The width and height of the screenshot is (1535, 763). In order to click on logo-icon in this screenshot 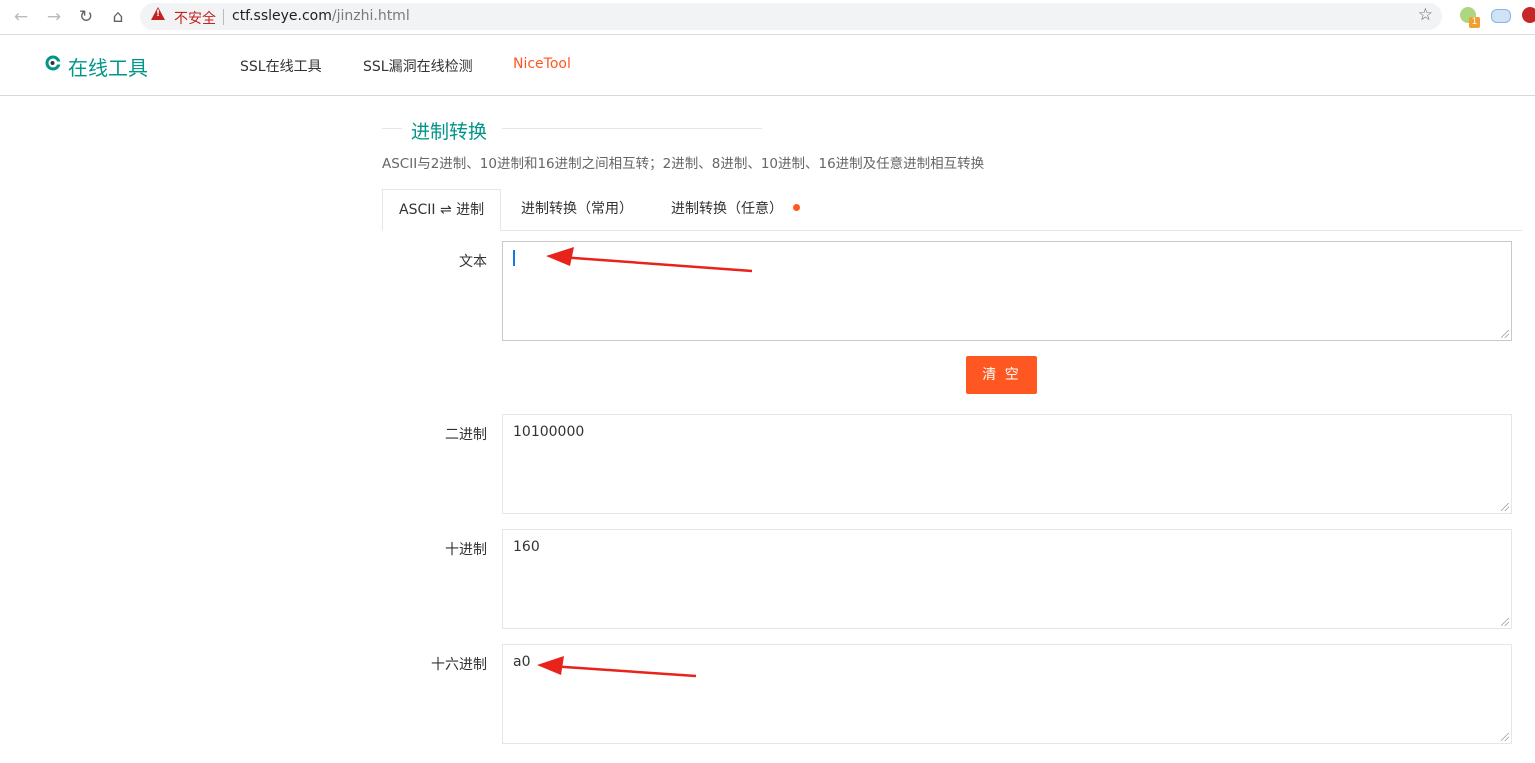, I will do `click(53, 63)`.